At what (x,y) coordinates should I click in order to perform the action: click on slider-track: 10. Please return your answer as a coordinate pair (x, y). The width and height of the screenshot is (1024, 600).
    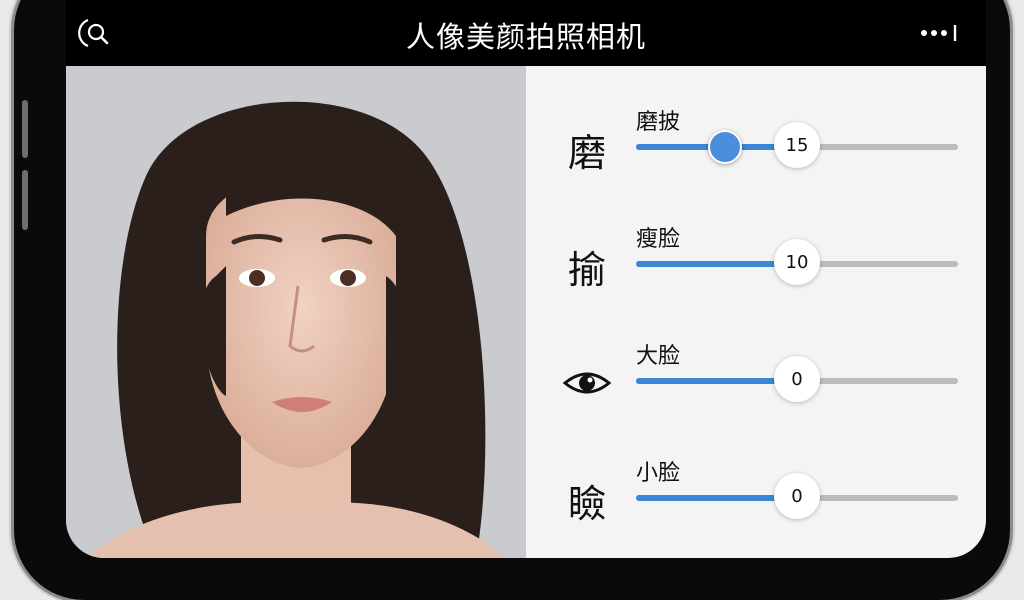
    Looking at the image, I should click on (797, 262).